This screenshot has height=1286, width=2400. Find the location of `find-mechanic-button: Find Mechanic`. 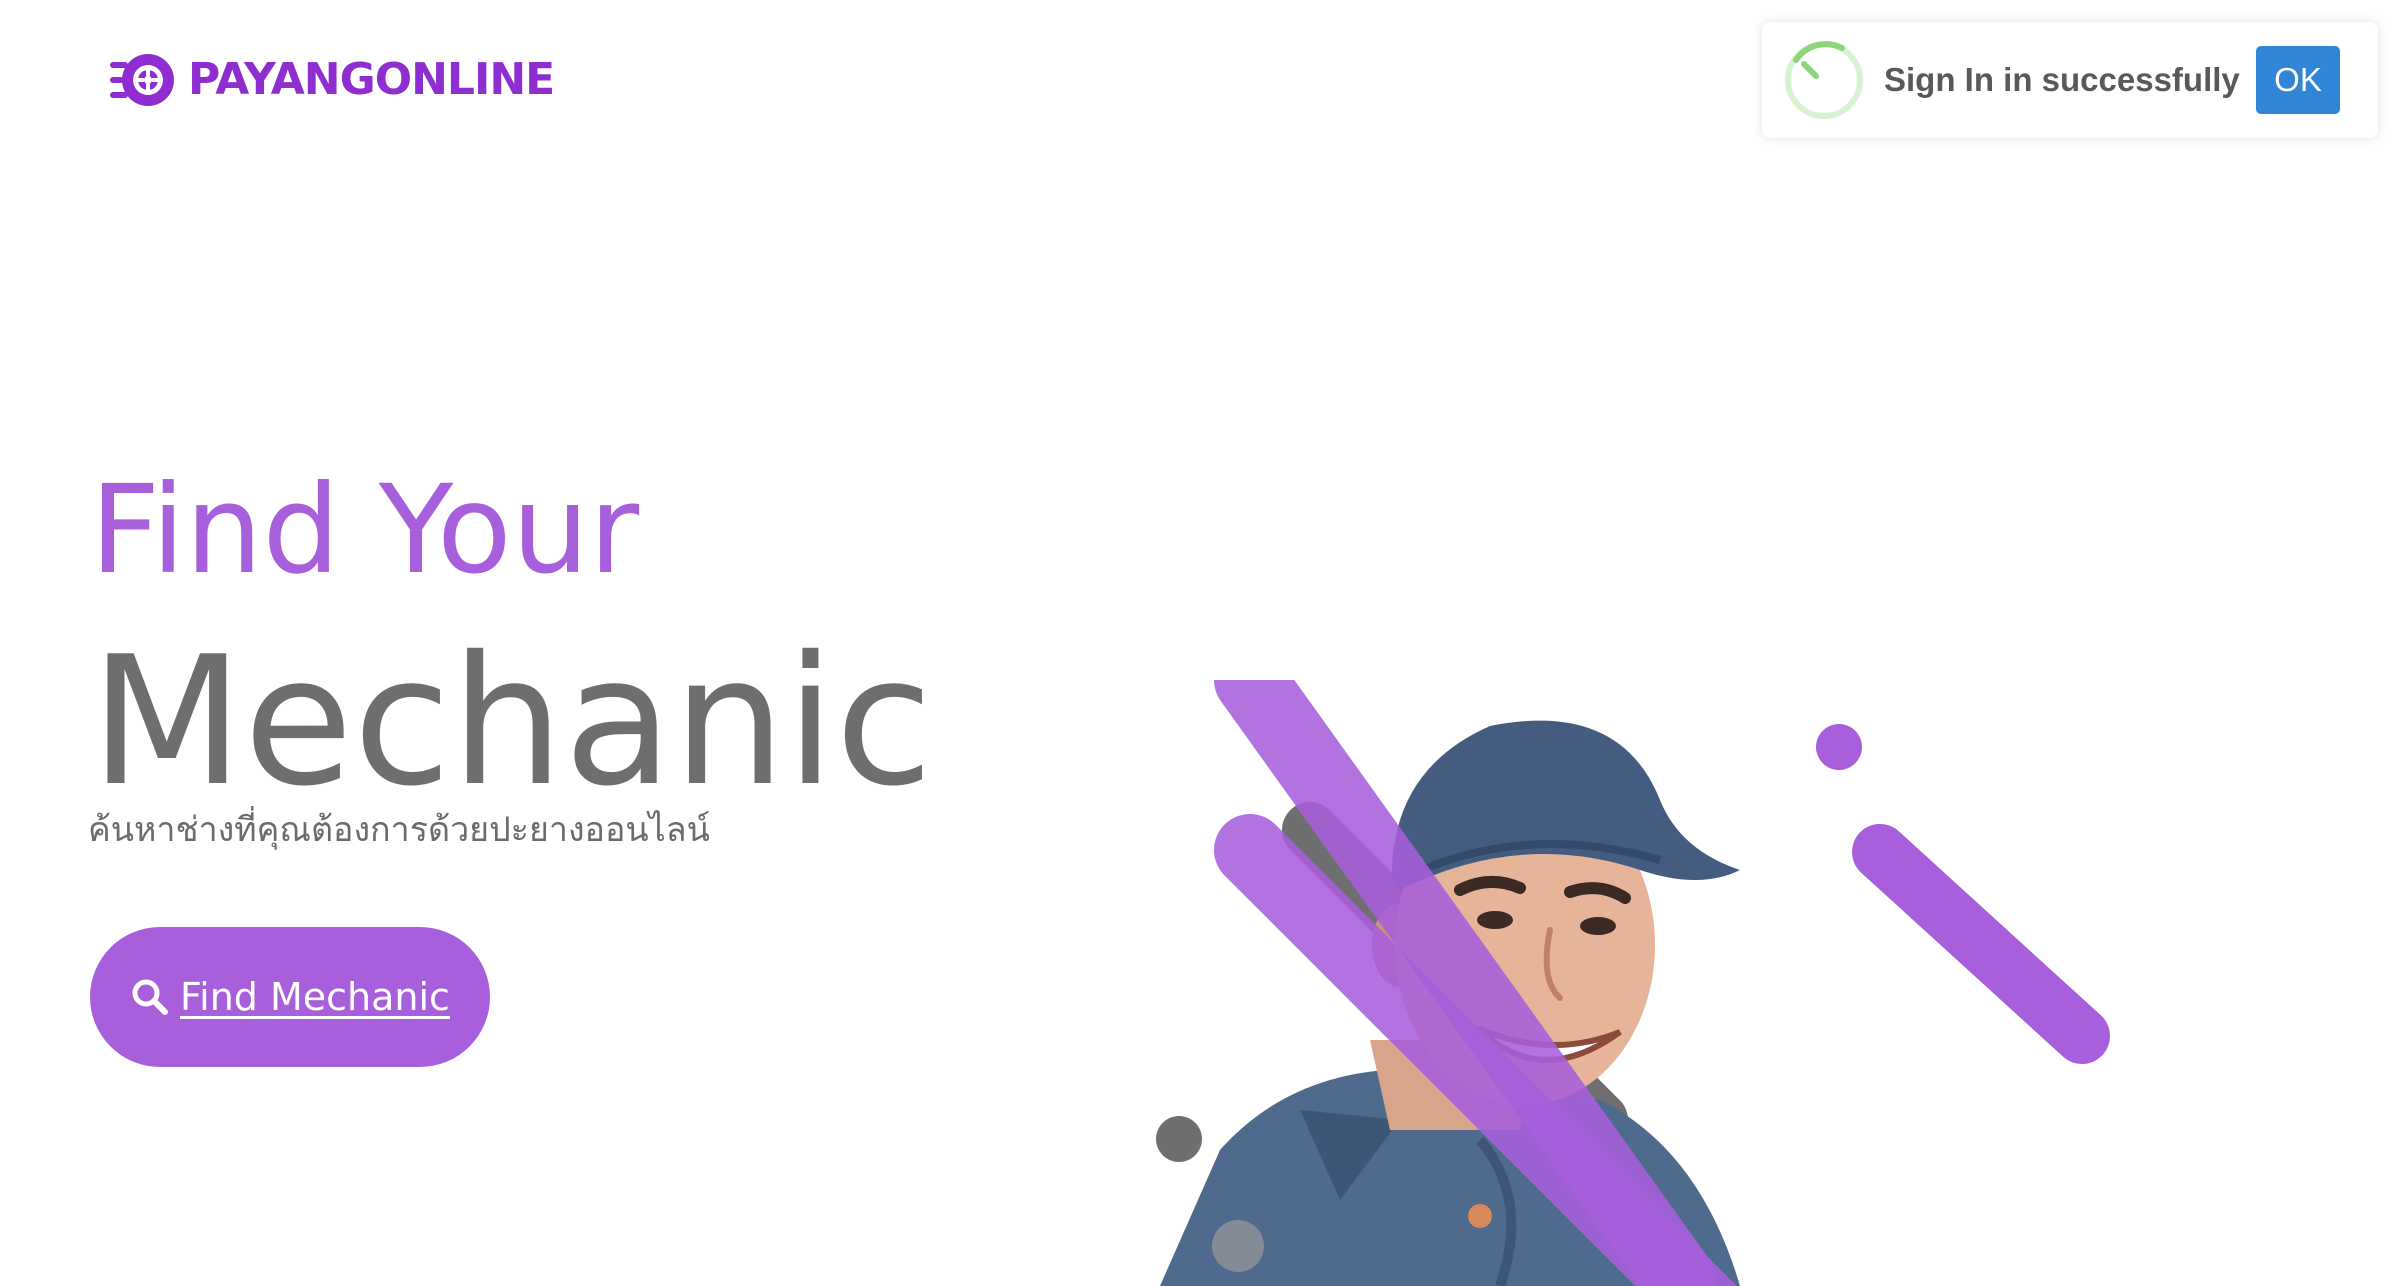

find-mechanic-button: Find Mechanic is located at coordinates (290, 997).